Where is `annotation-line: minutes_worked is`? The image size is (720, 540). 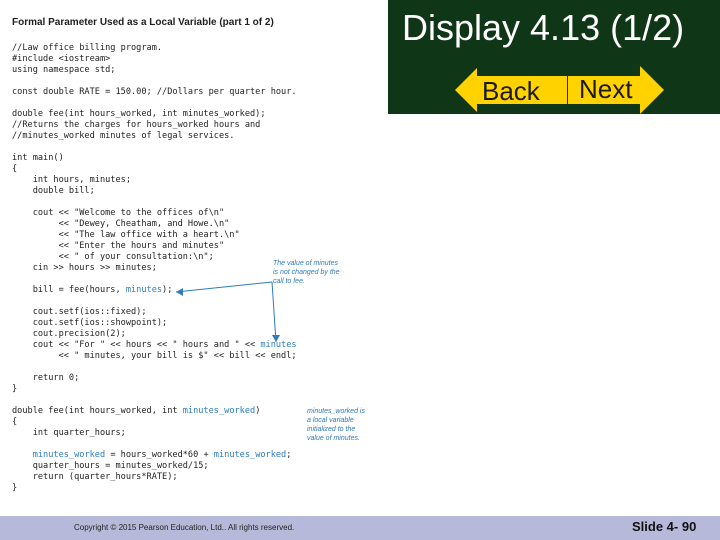
annotation-line: minutes_worked is is located at coordinates (336, 411).